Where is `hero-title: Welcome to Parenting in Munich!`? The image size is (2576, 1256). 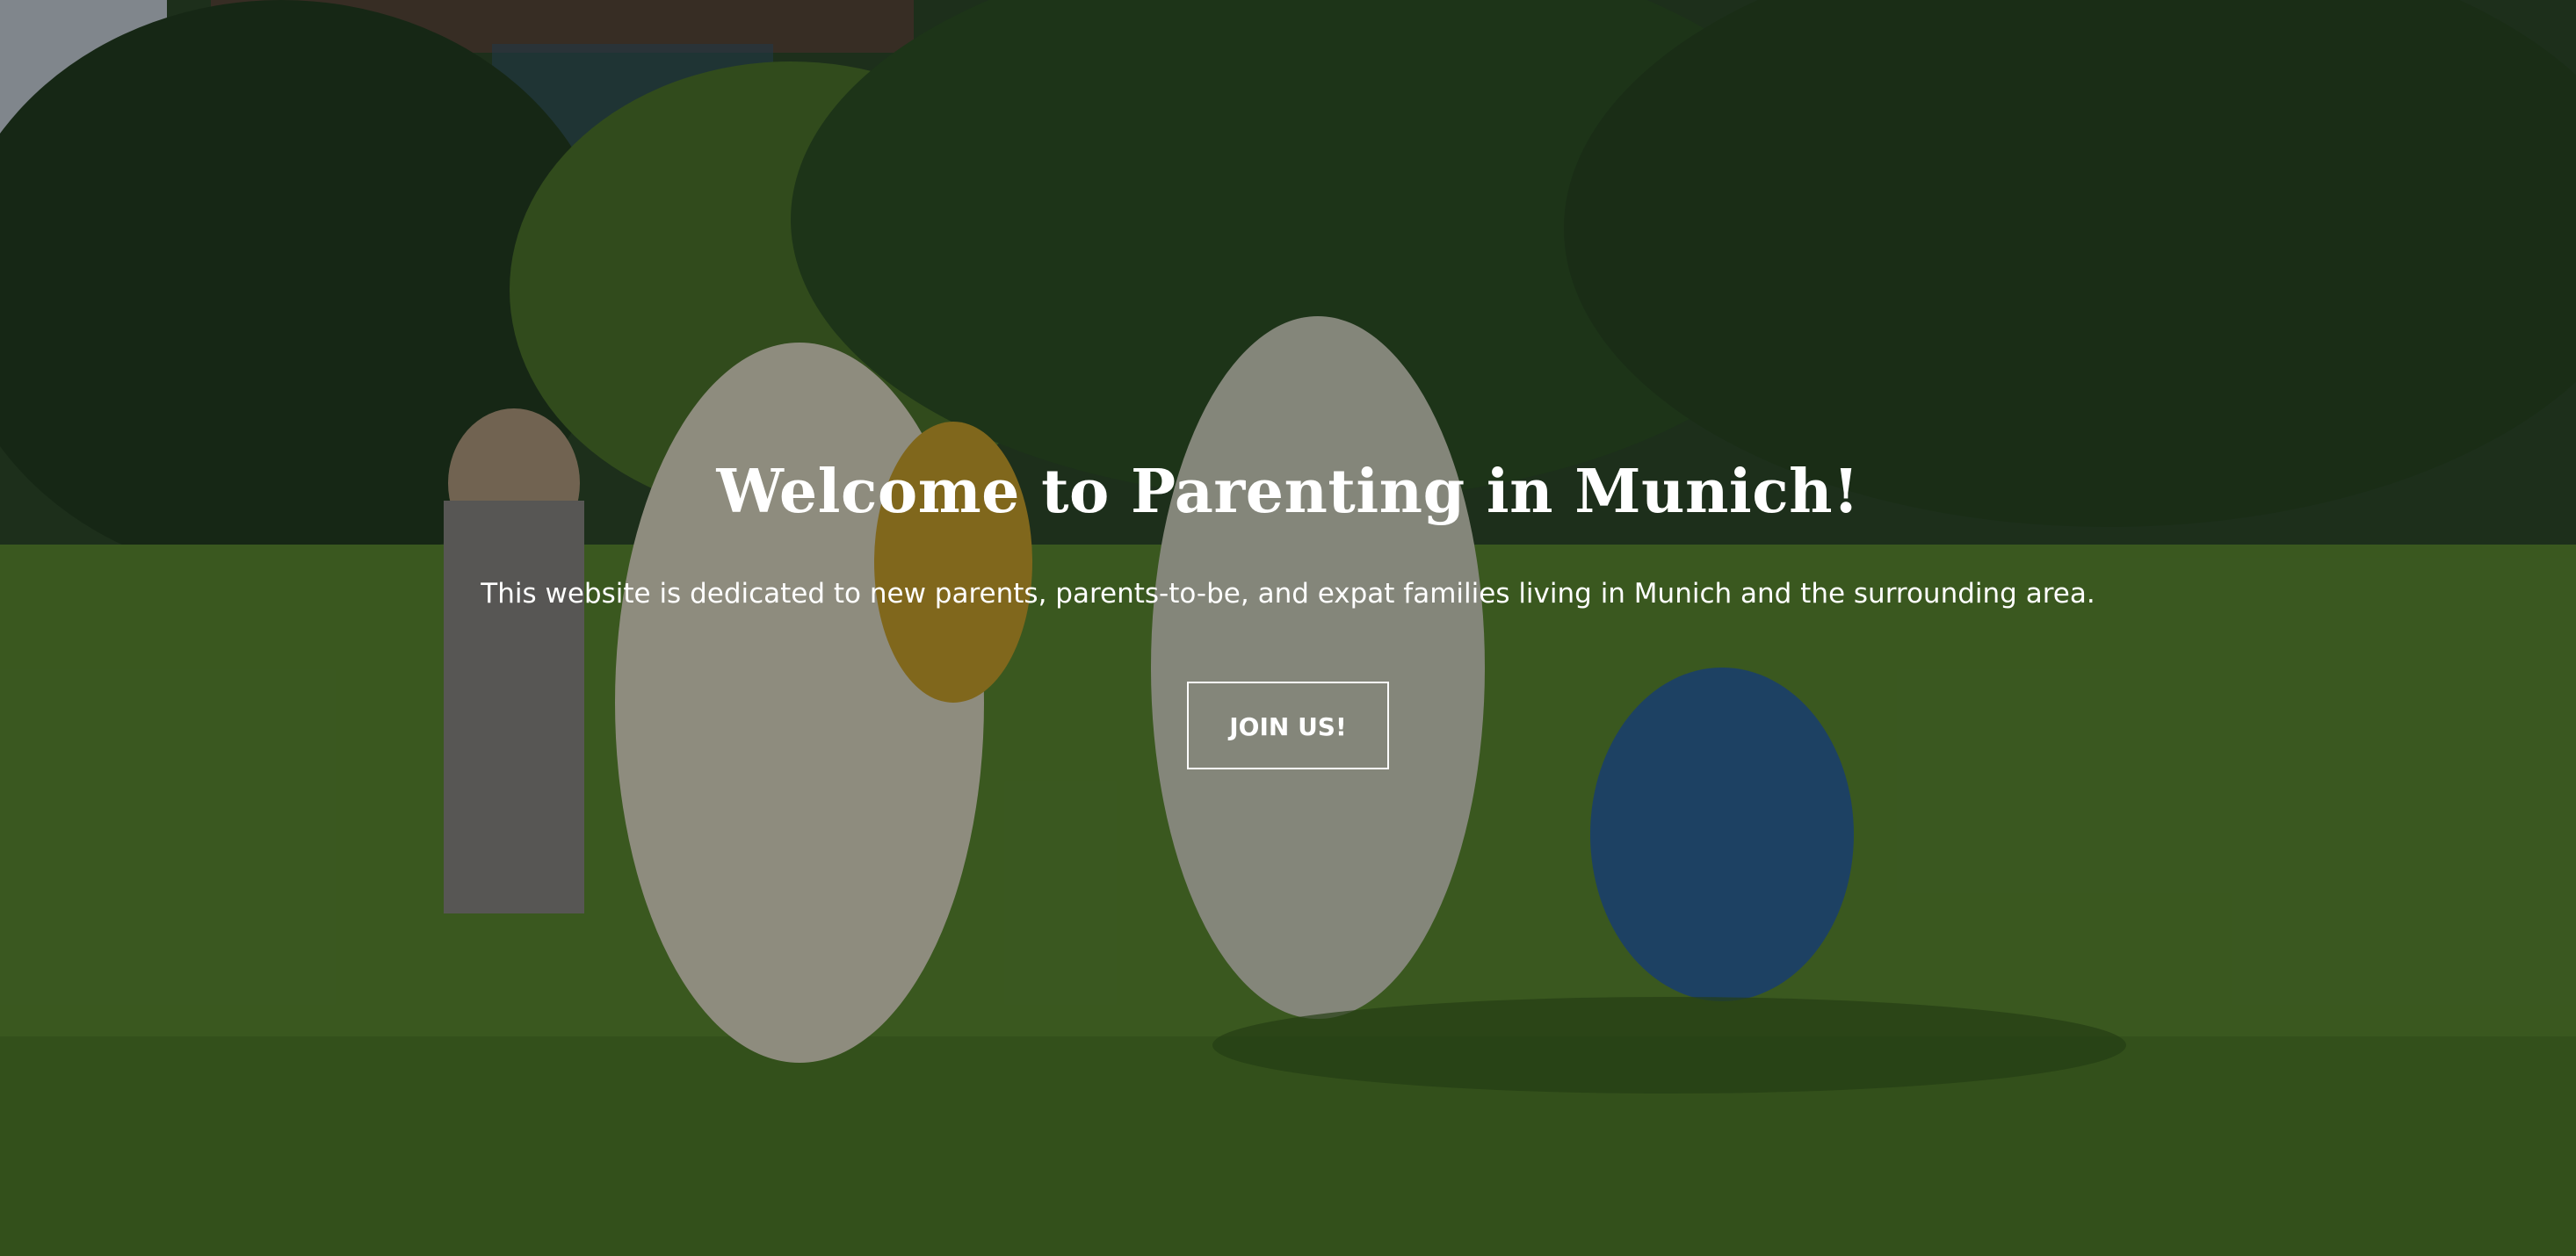
hero-title: Welcome to Parenting in Munich! is located at coordinates (1288, 492).